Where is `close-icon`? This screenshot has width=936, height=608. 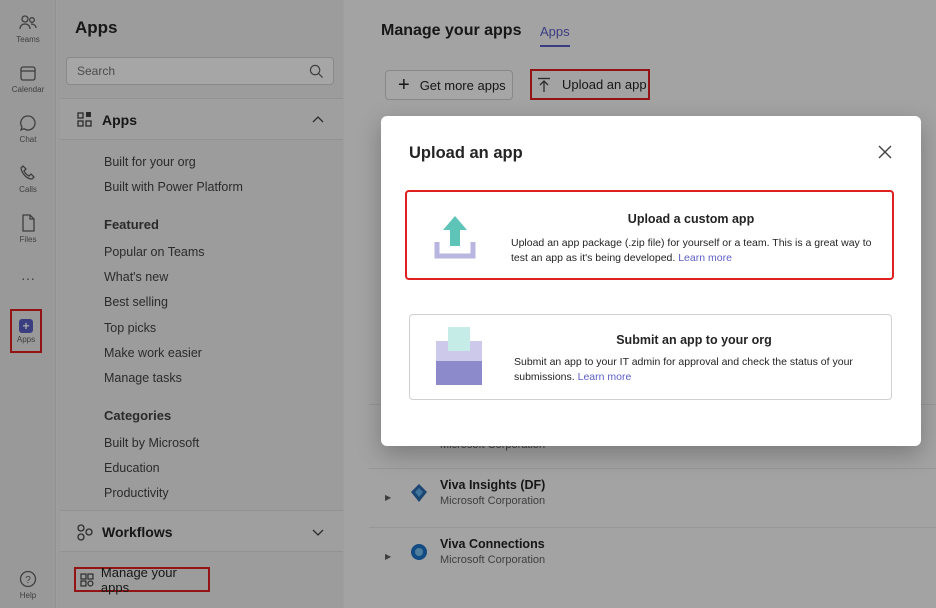
close-icon is located at coordinates (885, 152).